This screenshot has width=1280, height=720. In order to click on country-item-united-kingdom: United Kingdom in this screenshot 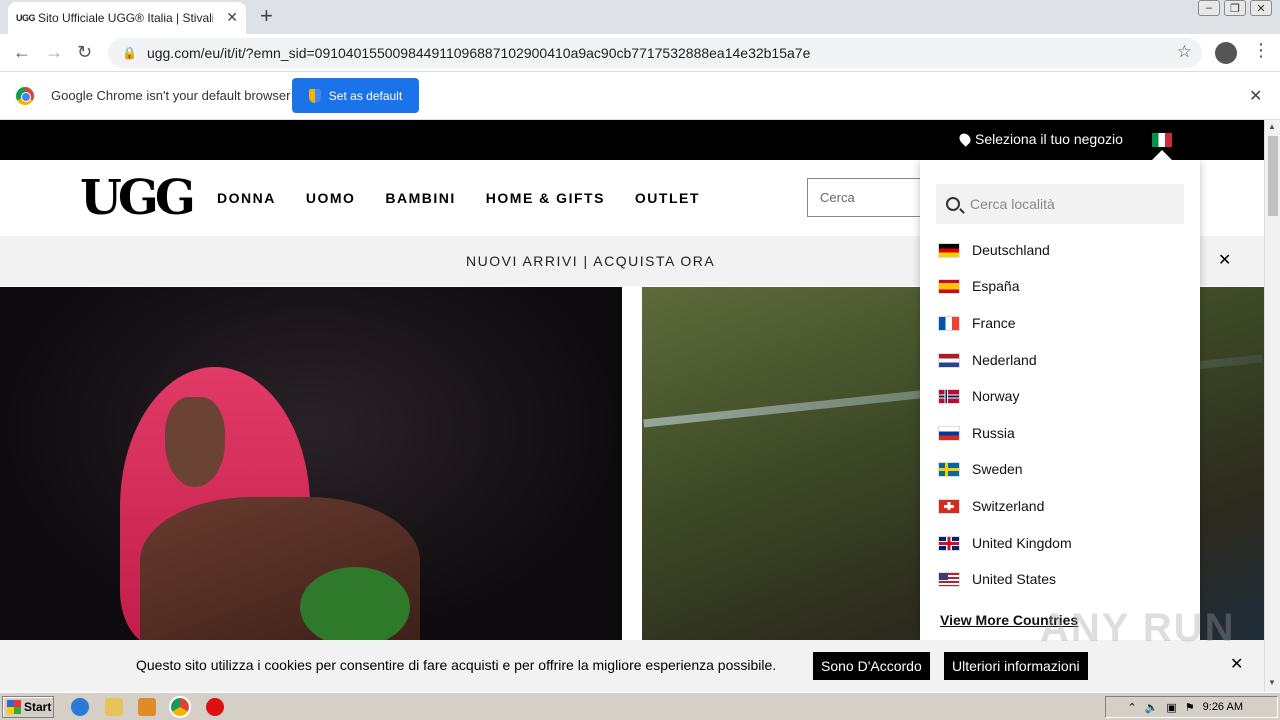, I will do `click(1005, 543)`.